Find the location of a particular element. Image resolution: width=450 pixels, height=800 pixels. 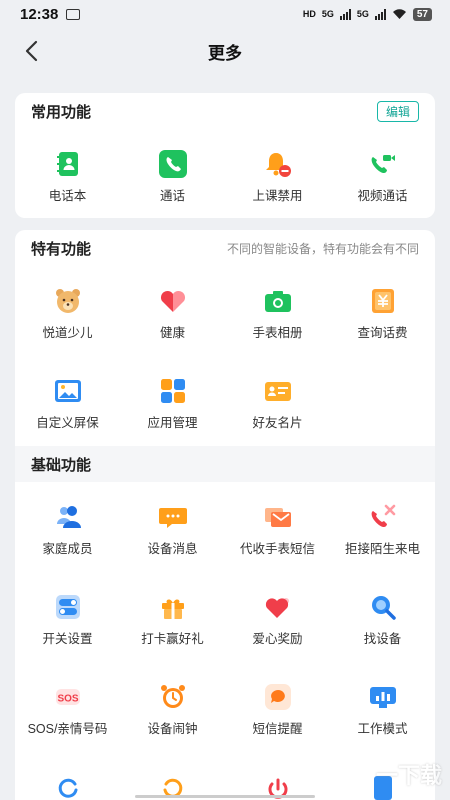

refresh-icon is located at coordinates (68, 786).